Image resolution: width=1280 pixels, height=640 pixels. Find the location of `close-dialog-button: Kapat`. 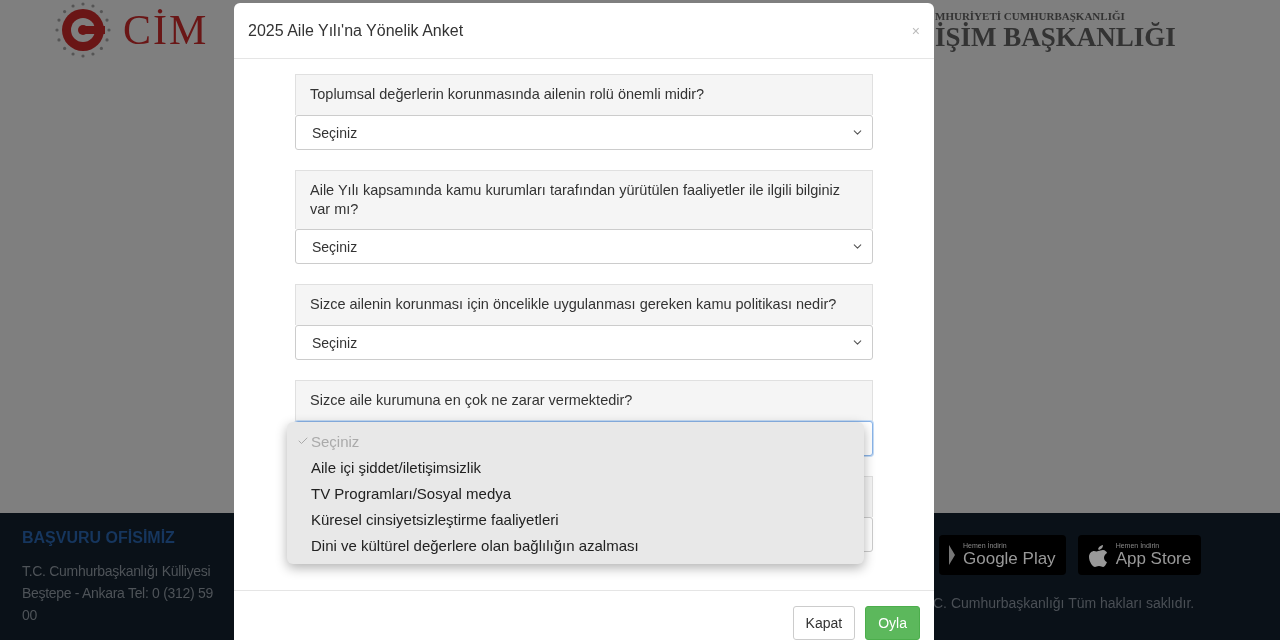

close-dialog-button: Kapat is located at coordinates (824, 623).